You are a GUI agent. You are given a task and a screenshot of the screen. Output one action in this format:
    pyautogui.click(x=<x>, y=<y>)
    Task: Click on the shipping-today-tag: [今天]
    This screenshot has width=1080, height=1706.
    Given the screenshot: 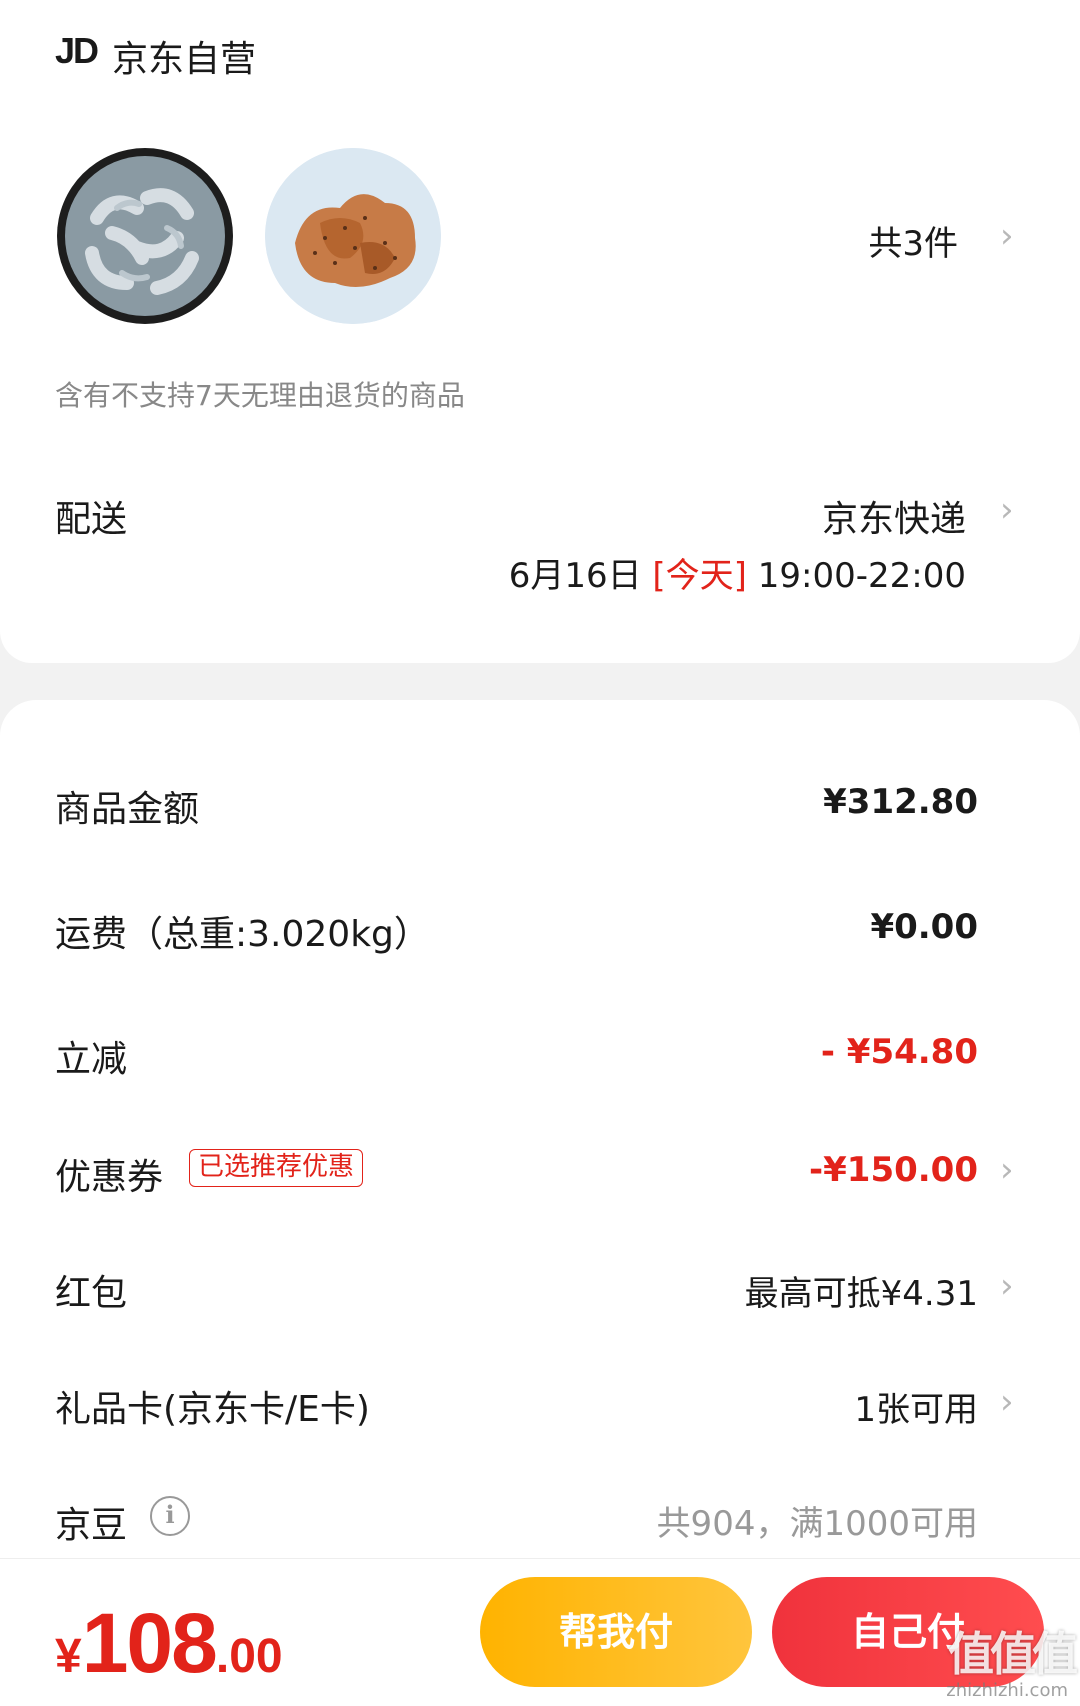 What is the action you would take?
    pyautogui.click(x=699, y=576)
    